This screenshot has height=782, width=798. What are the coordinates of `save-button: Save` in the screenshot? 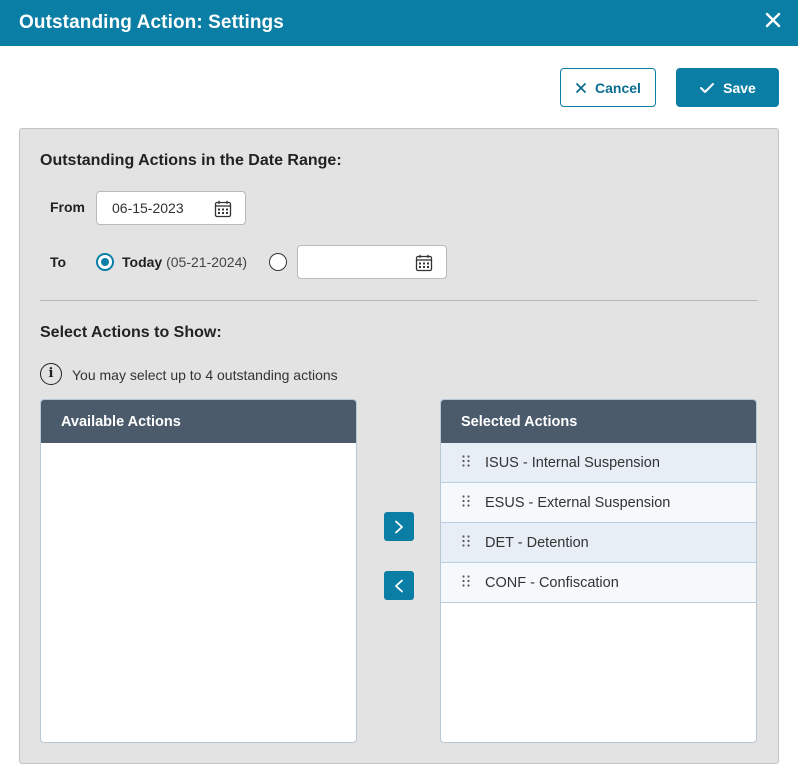 It's located at (727, 87).